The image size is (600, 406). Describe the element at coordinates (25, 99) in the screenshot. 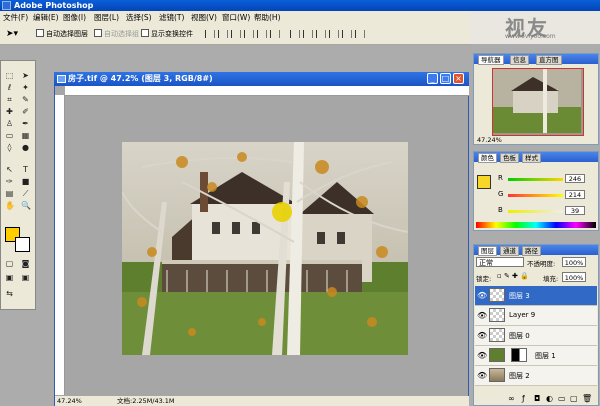

I see `slice-tool-icon: ✎` at that location.